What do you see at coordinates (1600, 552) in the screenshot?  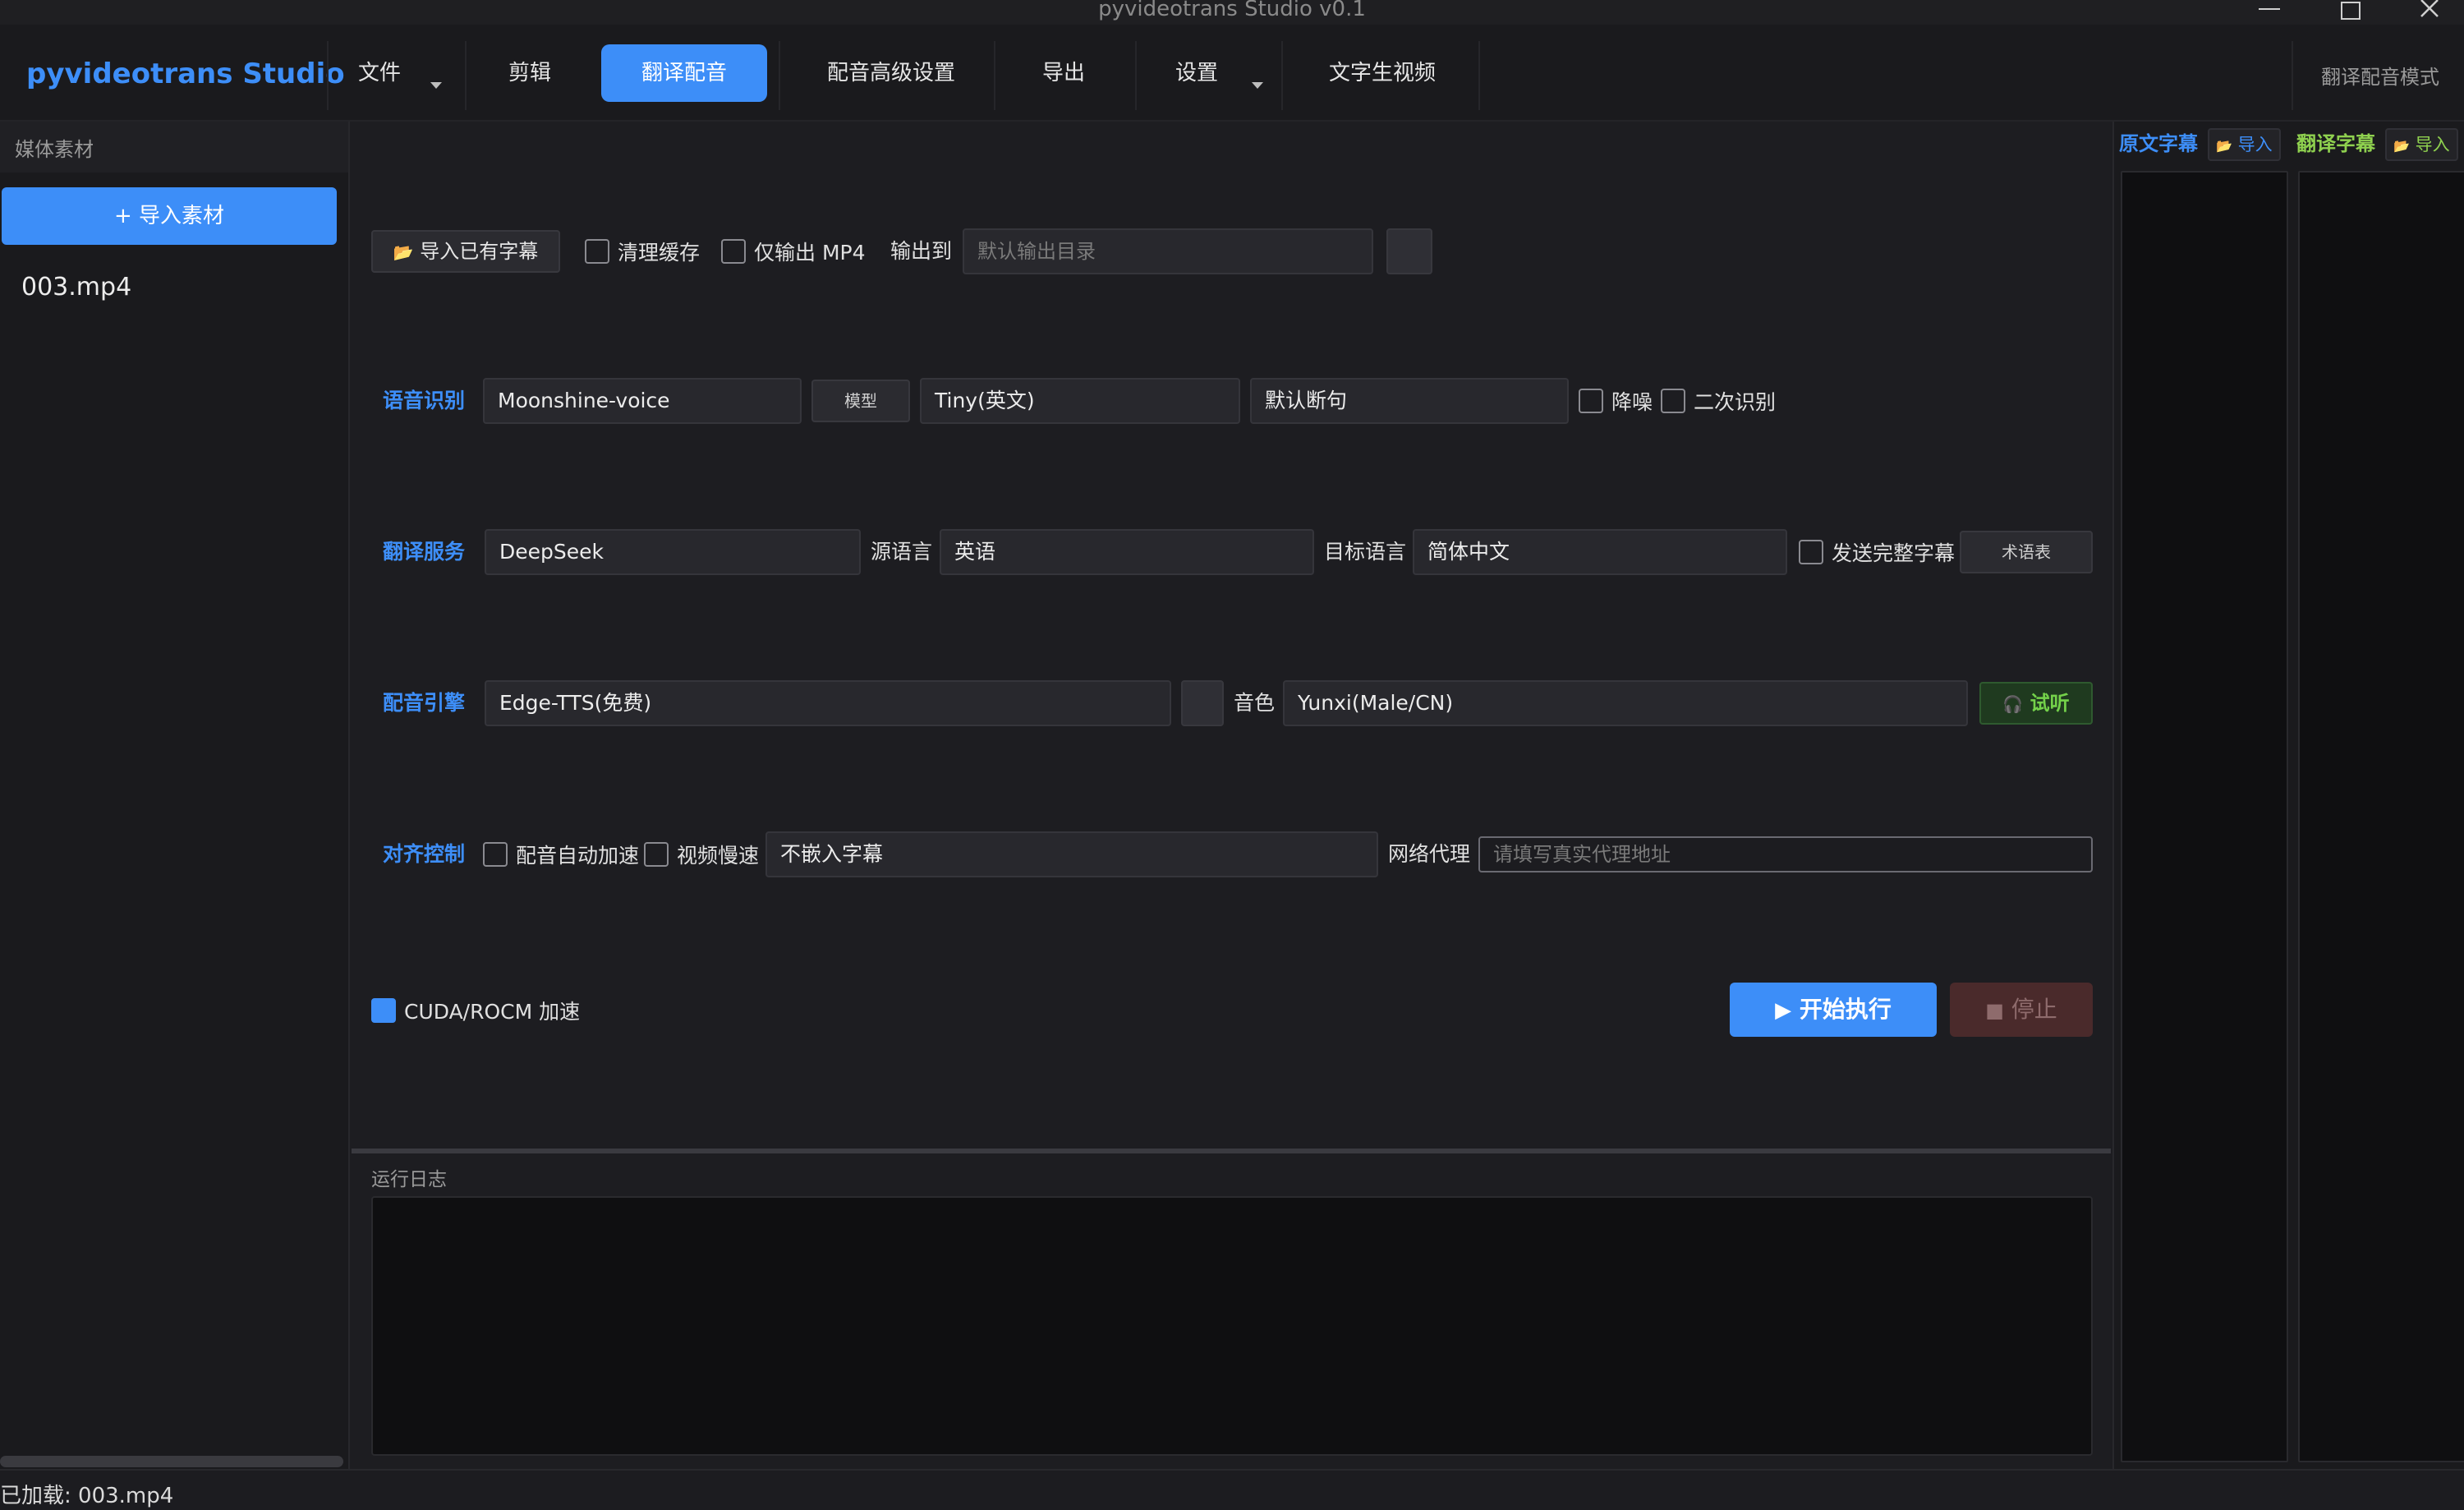 I see `target-language-select: 简体中文` at bounding box center [1600, 552].